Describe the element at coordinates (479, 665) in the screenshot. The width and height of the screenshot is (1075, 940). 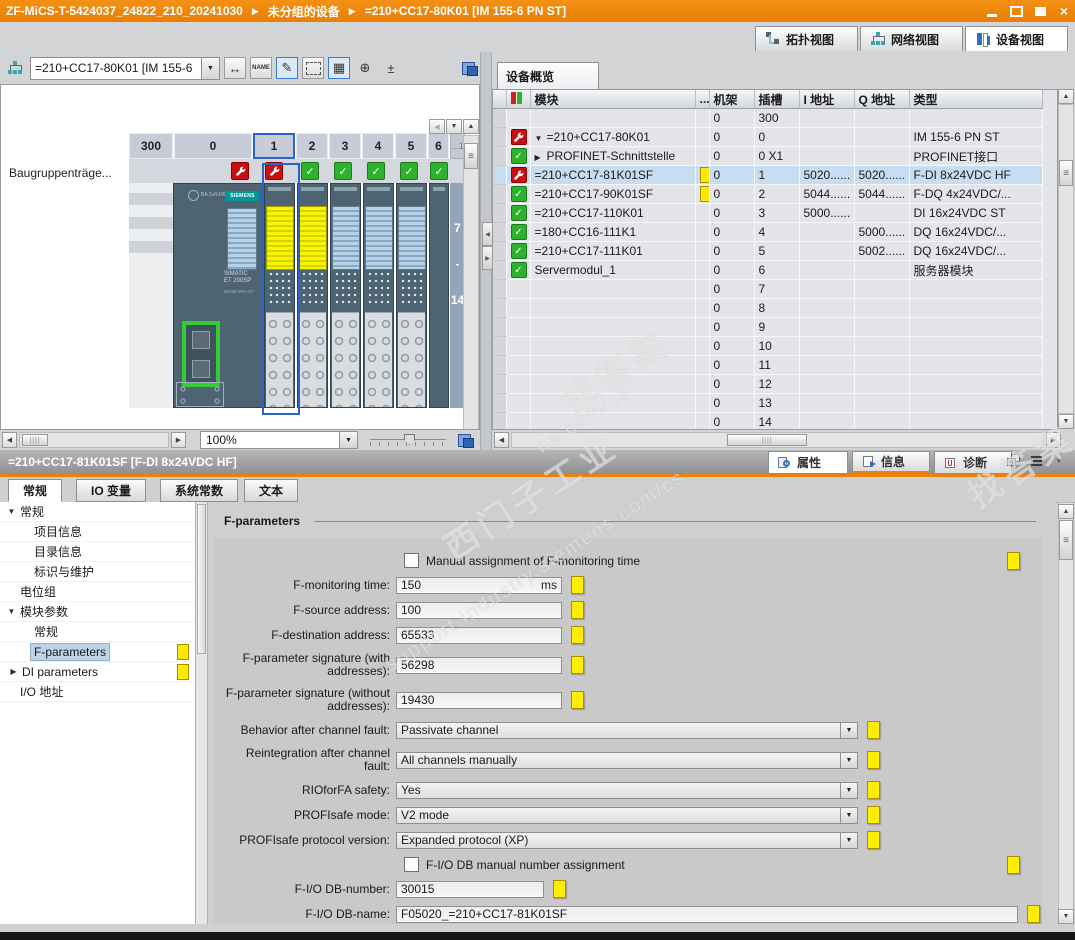
I see `f-signature-with-field: 56298` at that location.